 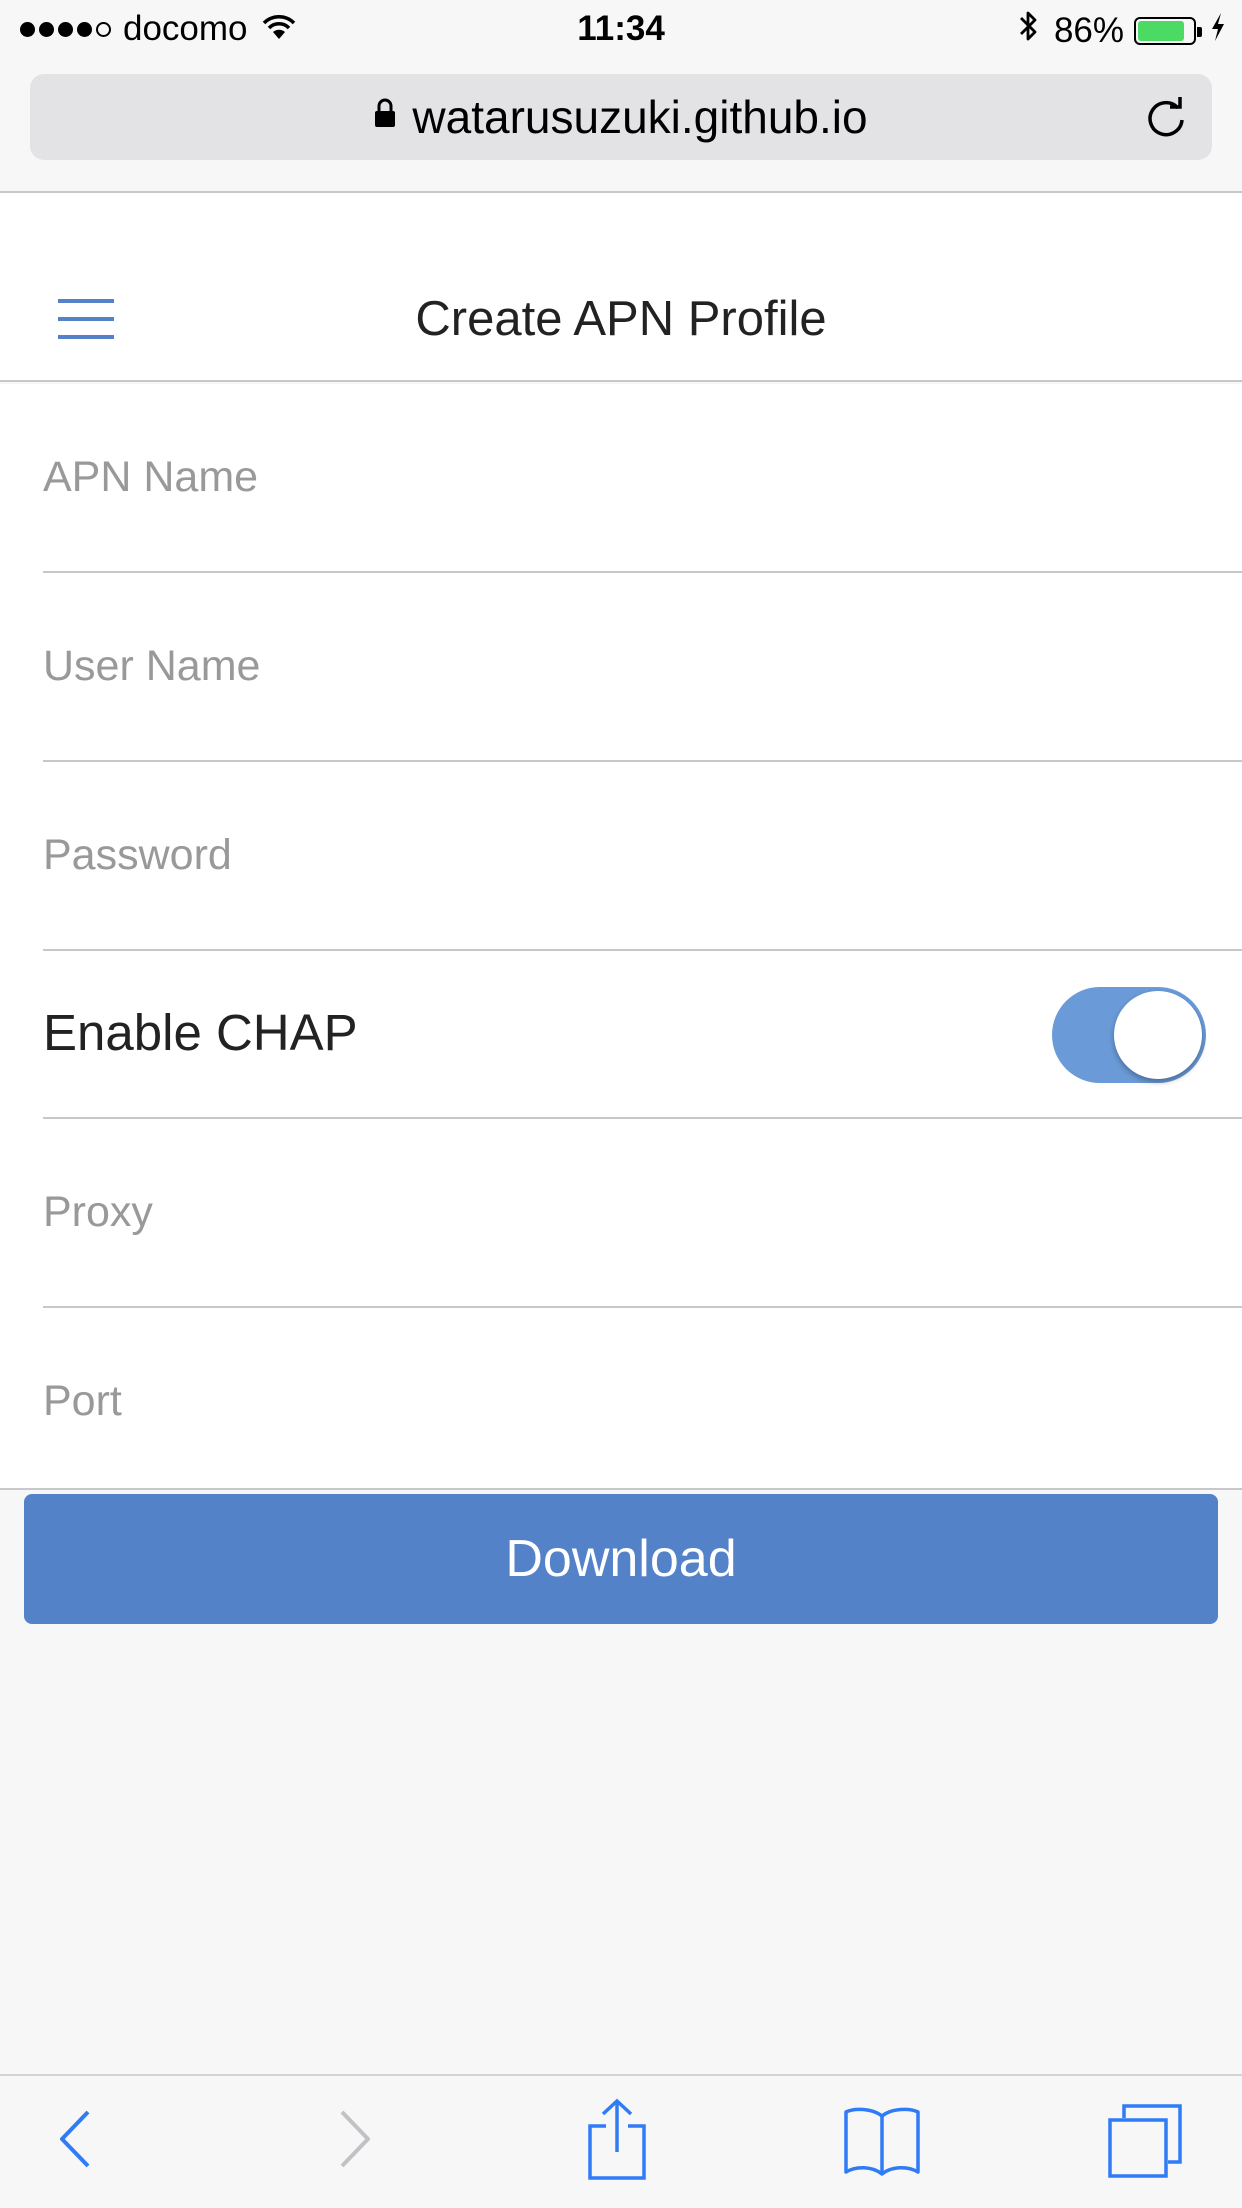 I want to click on page-title: Create APN Profile, so click(x=621, y=319).